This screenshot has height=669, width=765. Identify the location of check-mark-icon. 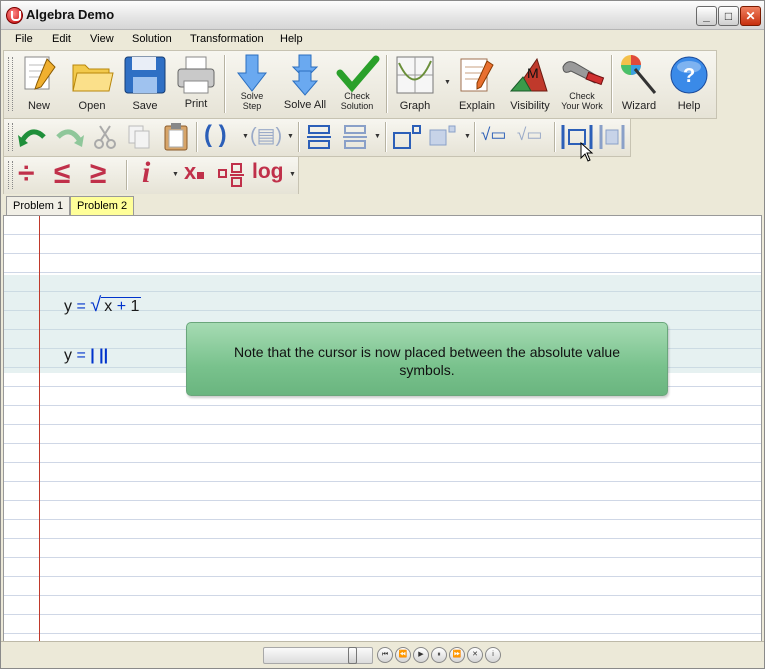
(358, 74).